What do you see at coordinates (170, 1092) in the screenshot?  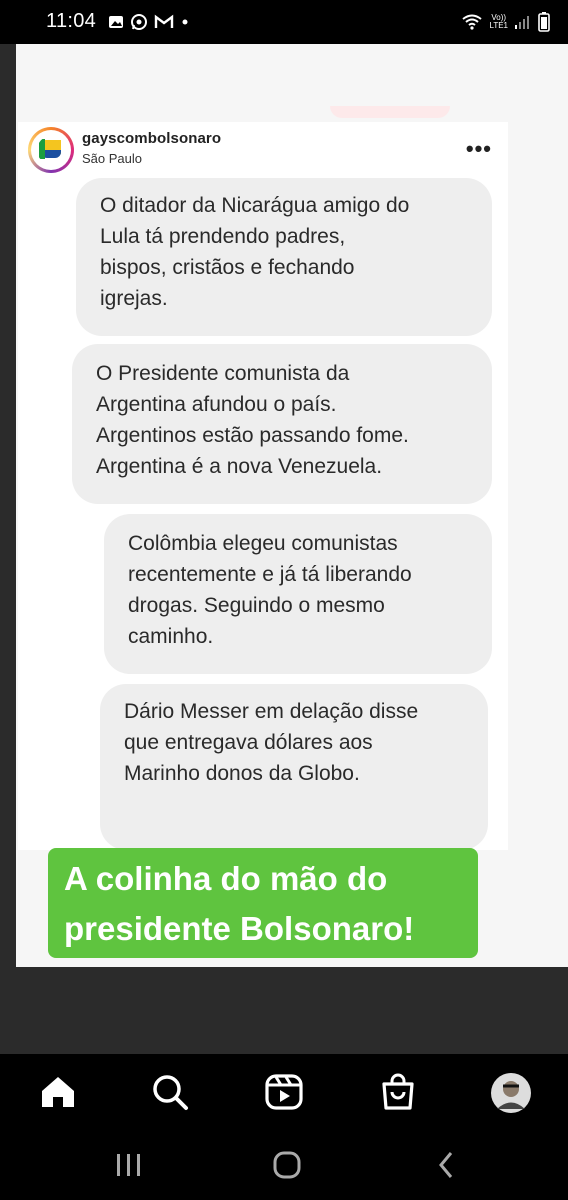 I see `search-icon` at bounding box center [170, 1092].